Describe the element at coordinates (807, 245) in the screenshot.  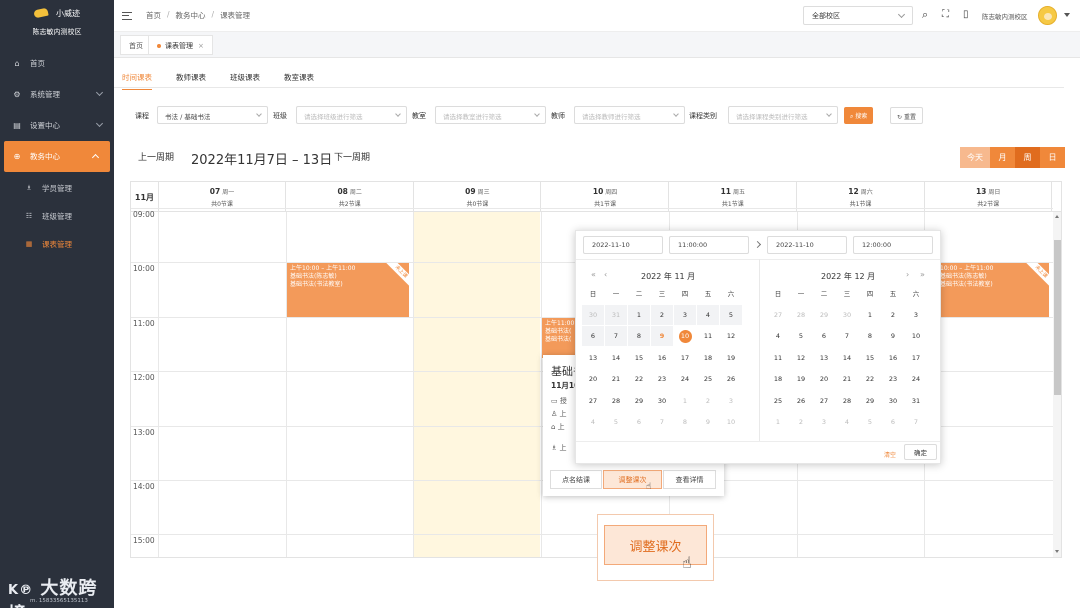
I see `end-date-input: 2022-11-10` at that location.